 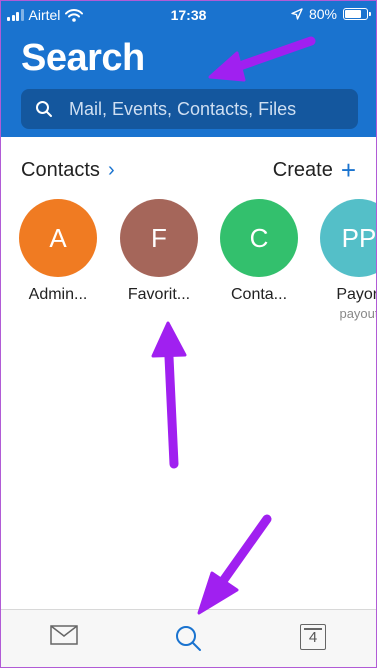 I want to click on contact-card: PP Payon payout, so click(x=344, y=260).